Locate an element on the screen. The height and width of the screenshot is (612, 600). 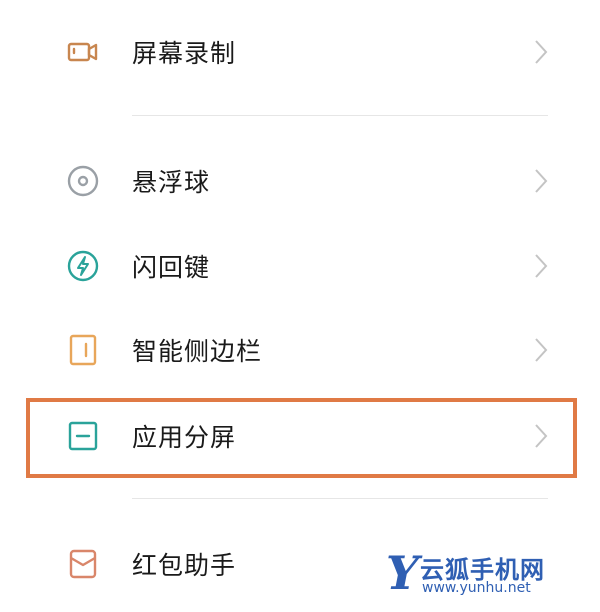
settings-item-floating-ball: 悬浮球 is located at coordinates (300, 181).